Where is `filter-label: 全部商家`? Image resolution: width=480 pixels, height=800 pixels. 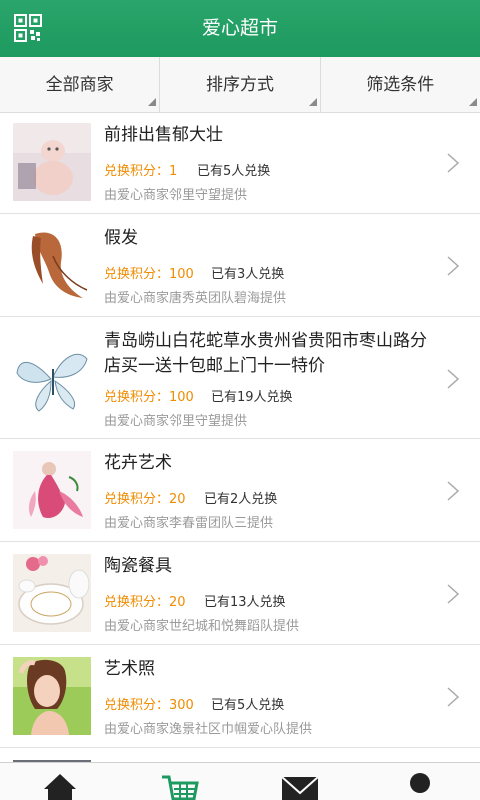
filter-label: 全部商家 is located at coordinates (79, 85).